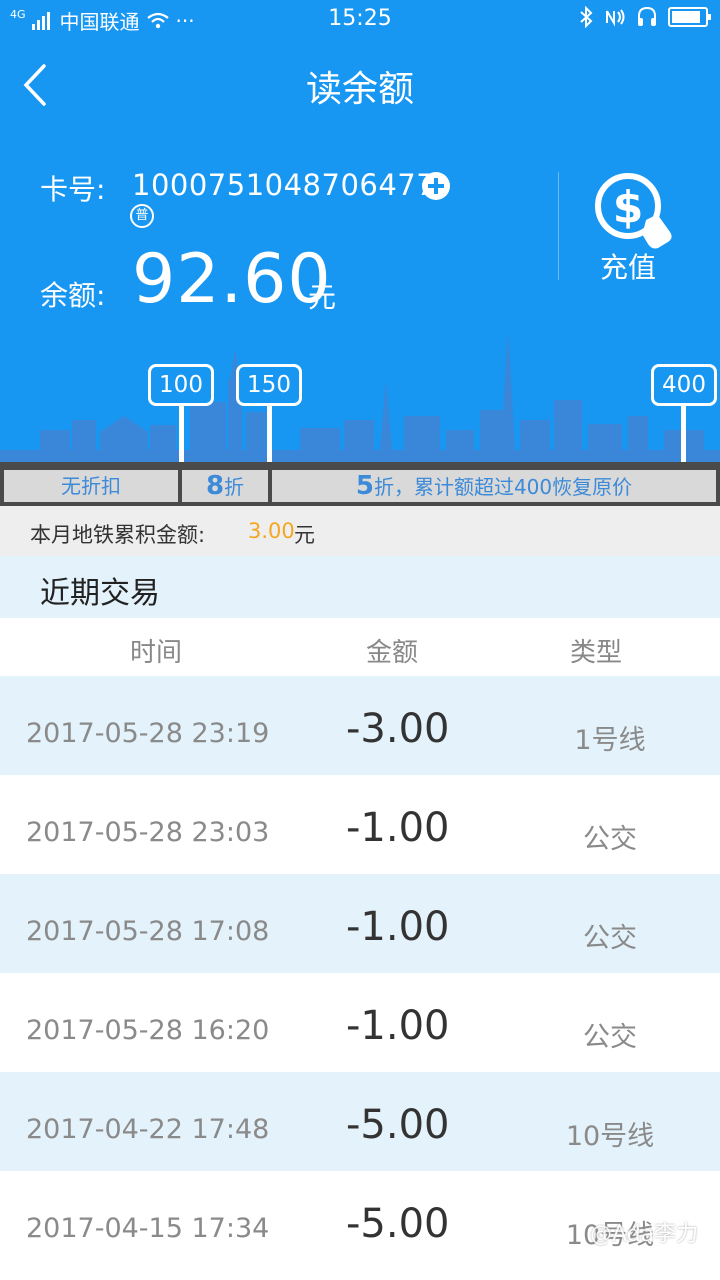 This screenshot has width=720, height=1280. What do you see at coordinates (181, 385) in the screenshot?
I see `threshold-marker-100: 100` at bounding box center [181, 385].